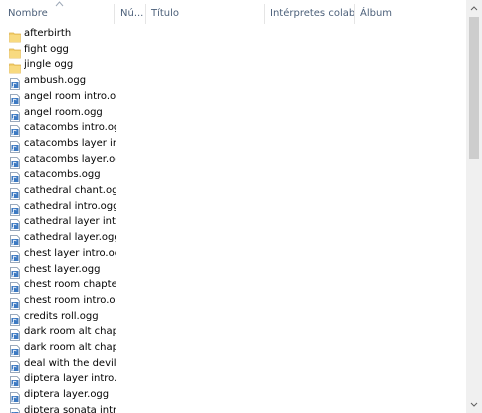  I want to click on file-name: catacombs layer.ogg, so click(70, 159).